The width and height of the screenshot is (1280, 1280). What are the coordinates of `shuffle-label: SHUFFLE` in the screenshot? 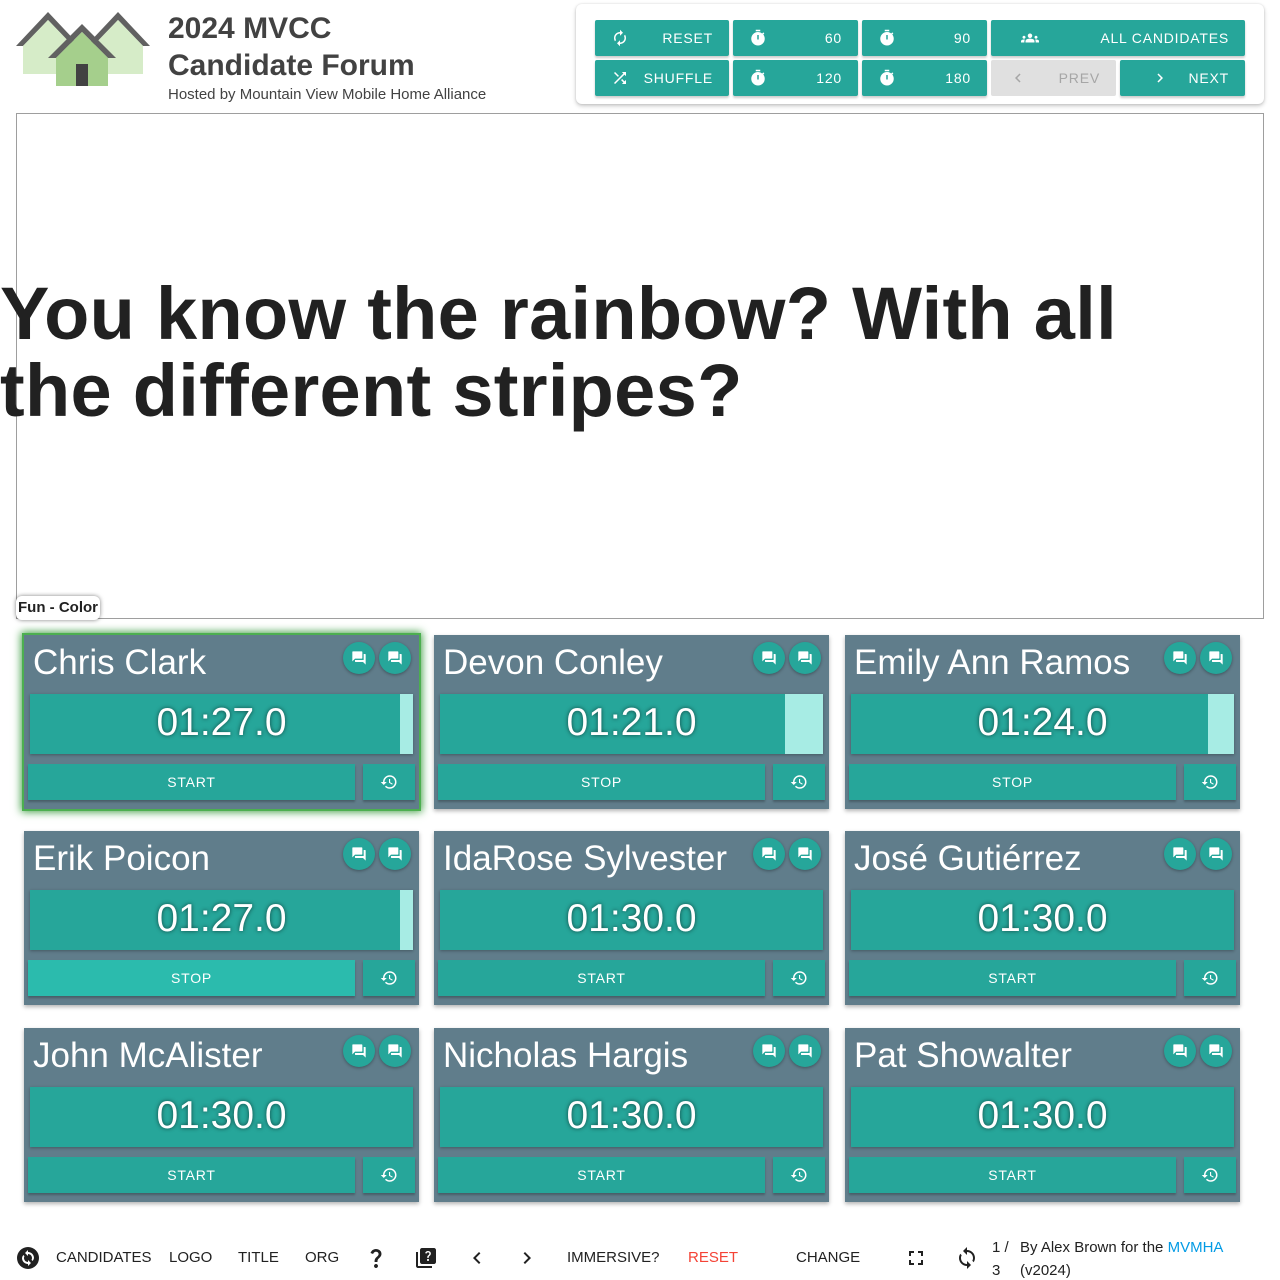 It's located at (678, 78).